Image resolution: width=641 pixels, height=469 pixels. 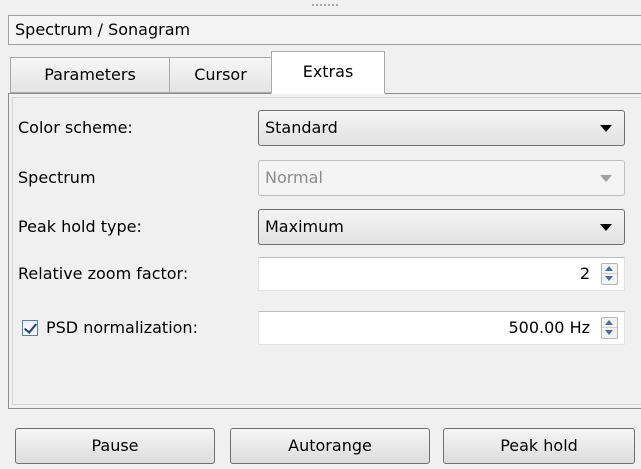 What do you see at coordinates (301, 127) in the screenshot?
I see `color-scheme-value: Standard` at bounding box center [301, 127].